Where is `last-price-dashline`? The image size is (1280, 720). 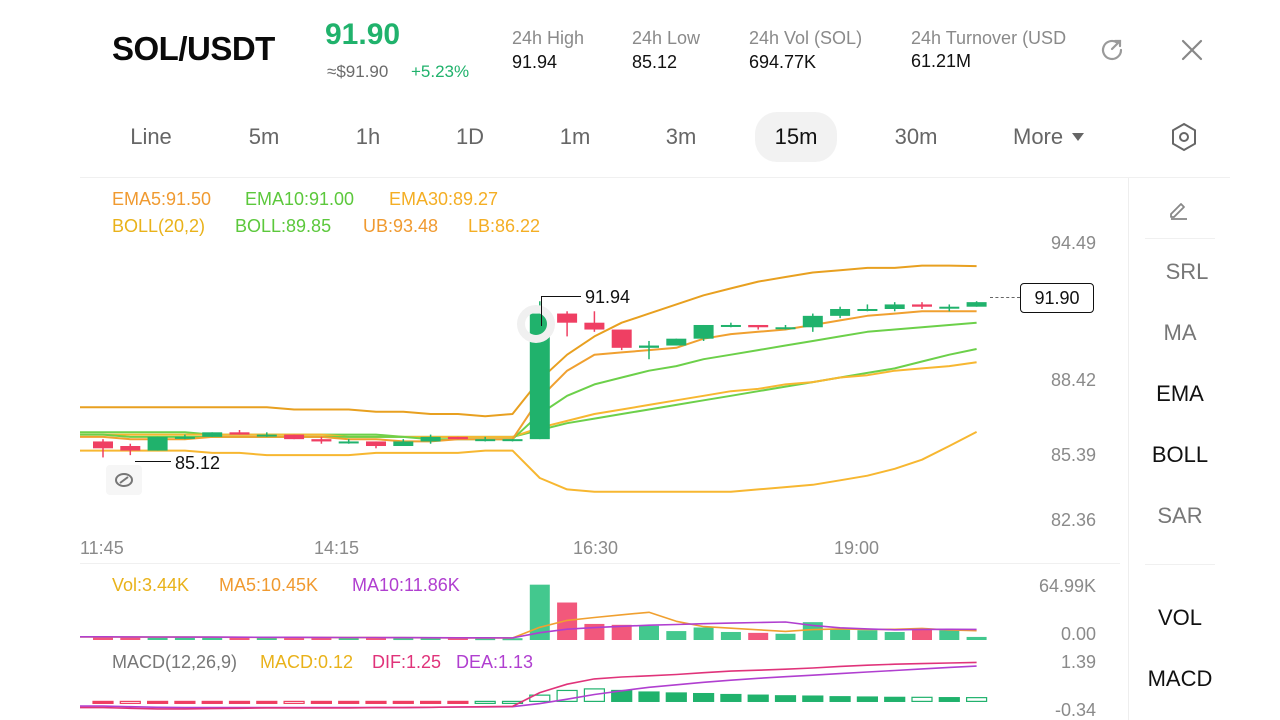
last-price-dashline is located at coordinates (1005, 297).